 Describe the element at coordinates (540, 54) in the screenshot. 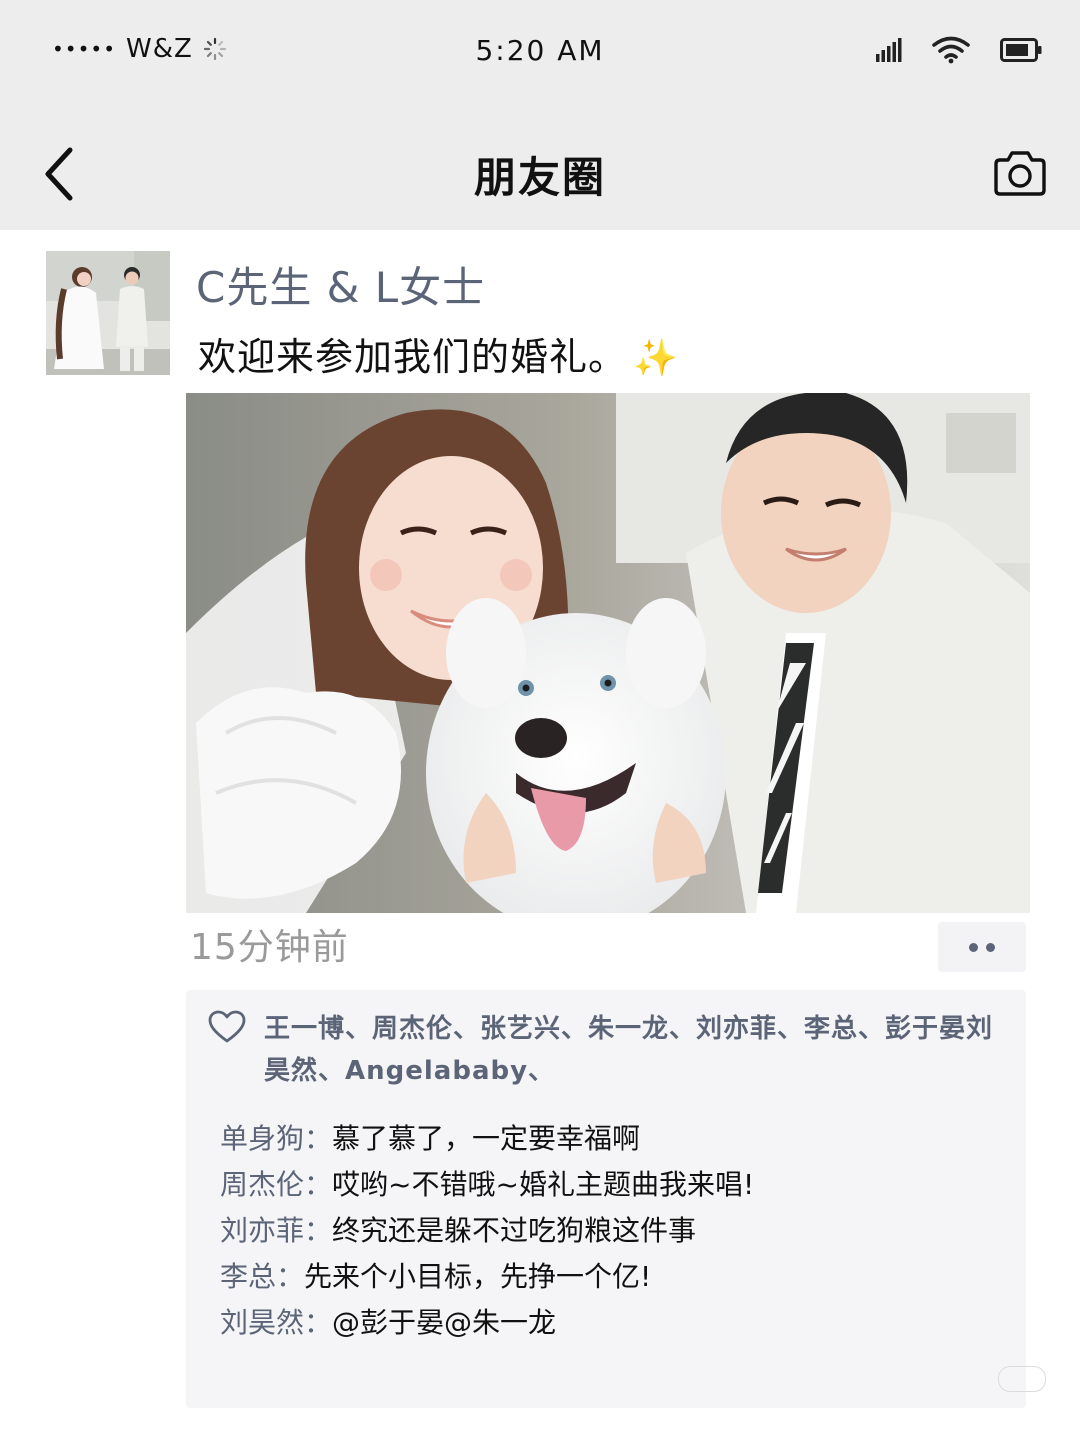

I see `status-bar: ••••• W&Z 5:20 AM` at that location.